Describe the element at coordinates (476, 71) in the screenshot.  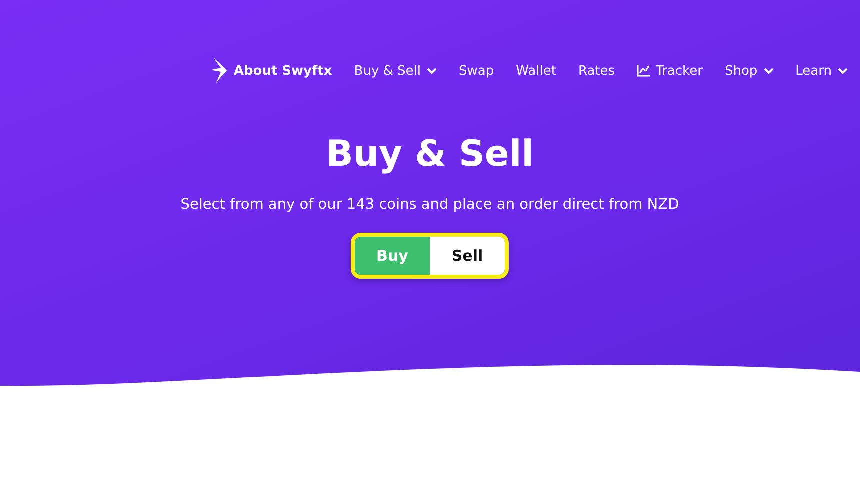
I see `nav-link: Swap` at that location.